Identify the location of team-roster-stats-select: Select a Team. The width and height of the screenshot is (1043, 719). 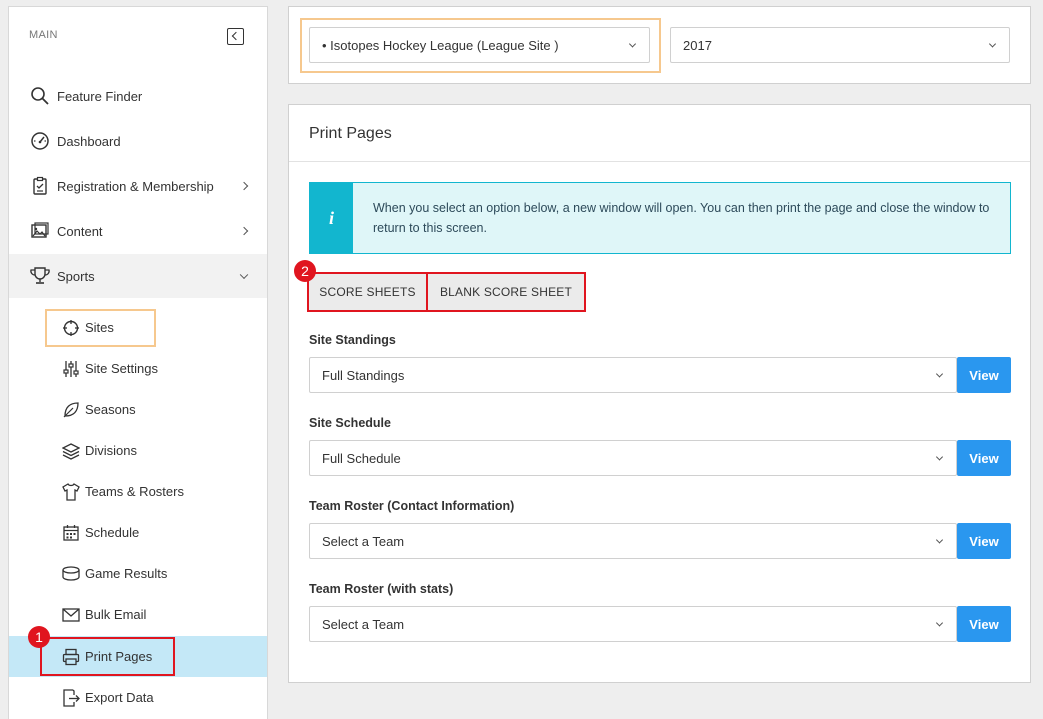
(633, 624).